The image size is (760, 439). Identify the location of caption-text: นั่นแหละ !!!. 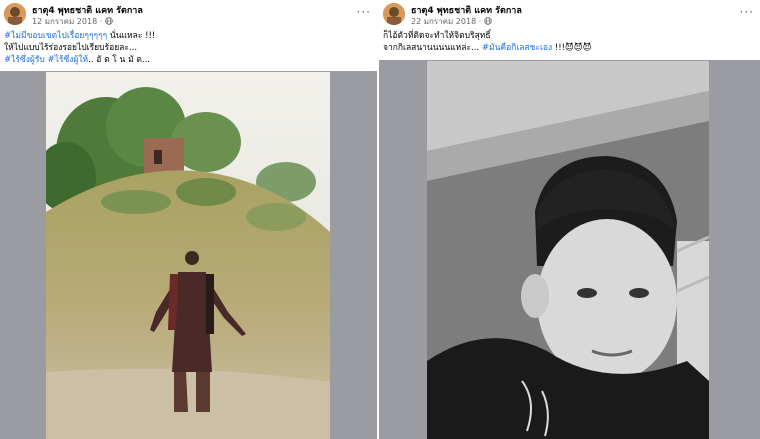
(131, 36).